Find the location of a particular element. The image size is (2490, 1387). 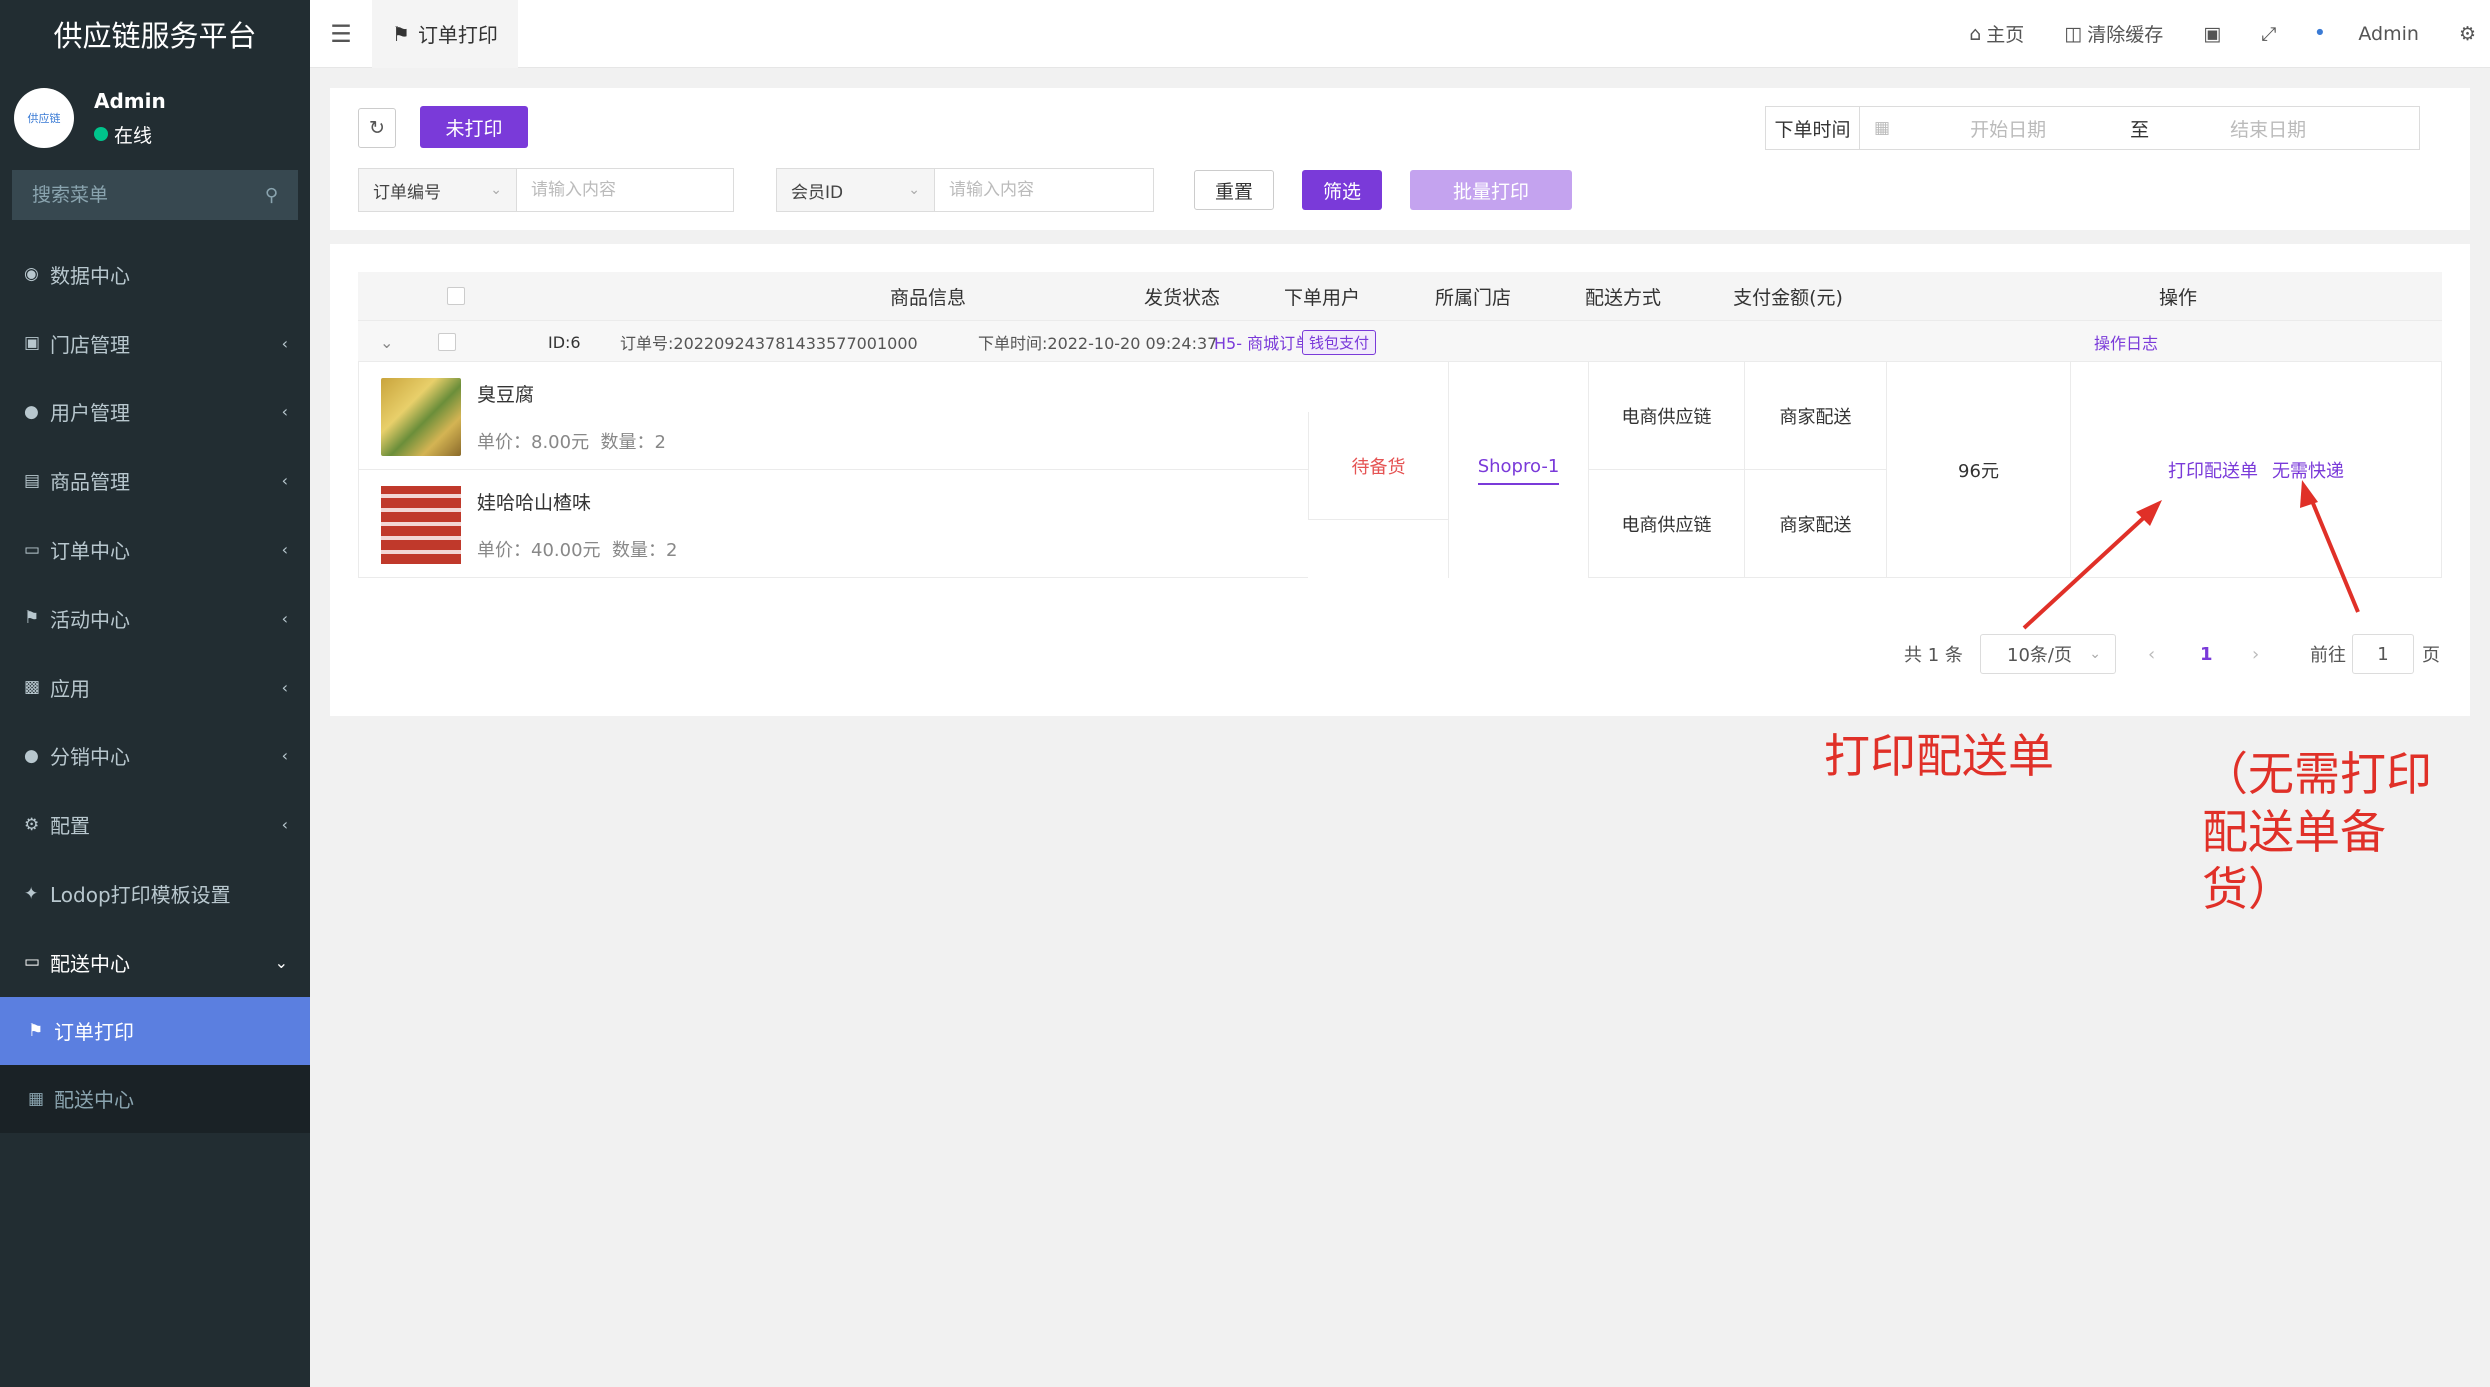

order-no-input is located at coordinates (624, 190).